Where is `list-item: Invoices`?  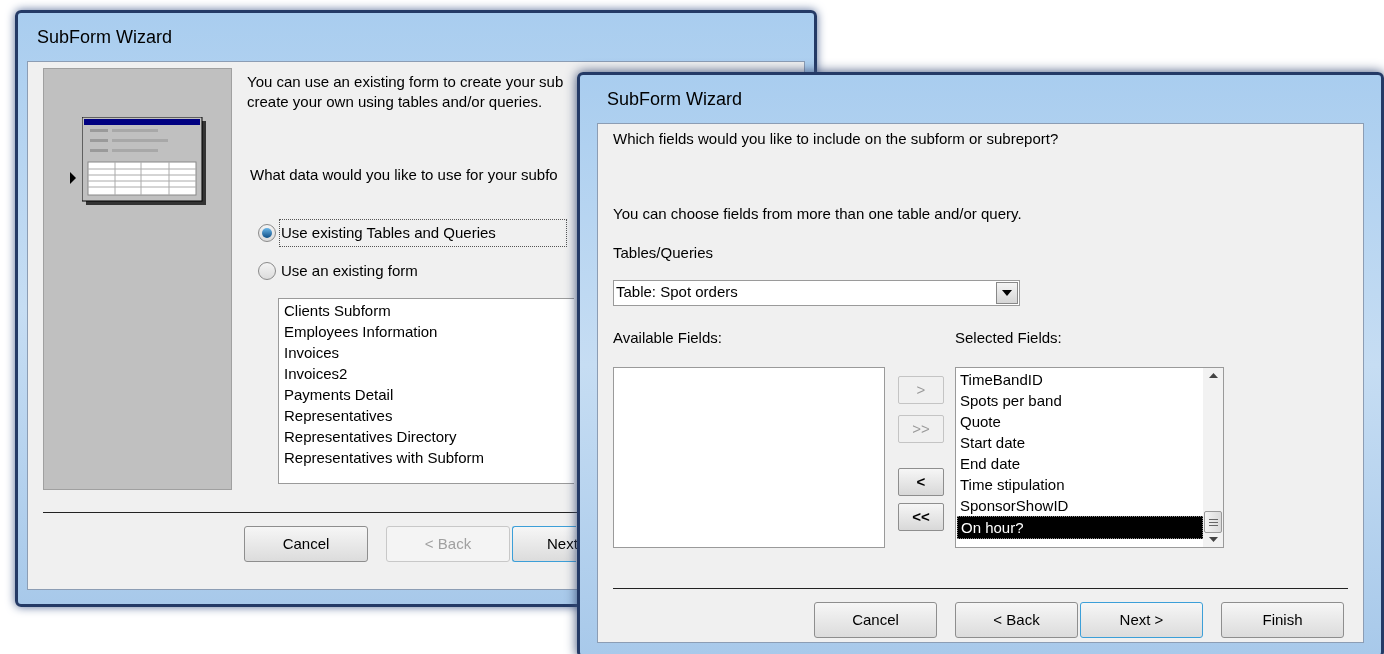
list-item: Invoices is located at coordinates (429, 352).